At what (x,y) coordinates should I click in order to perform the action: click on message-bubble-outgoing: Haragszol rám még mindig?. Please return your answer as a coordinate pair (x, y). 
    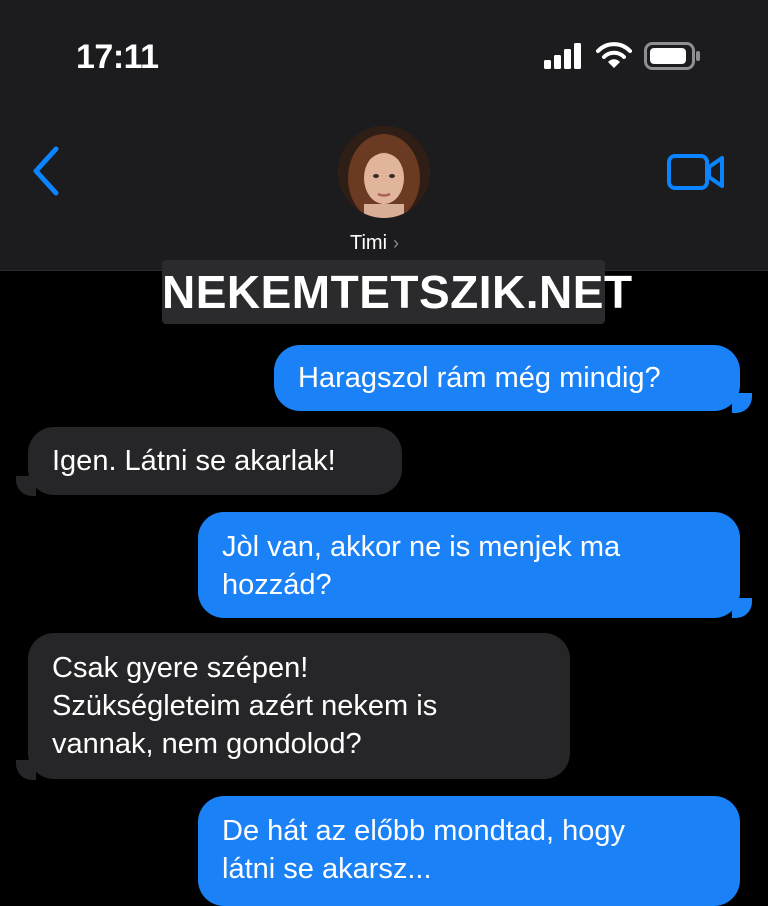
    Looking at the image, I should click on (507, 378).